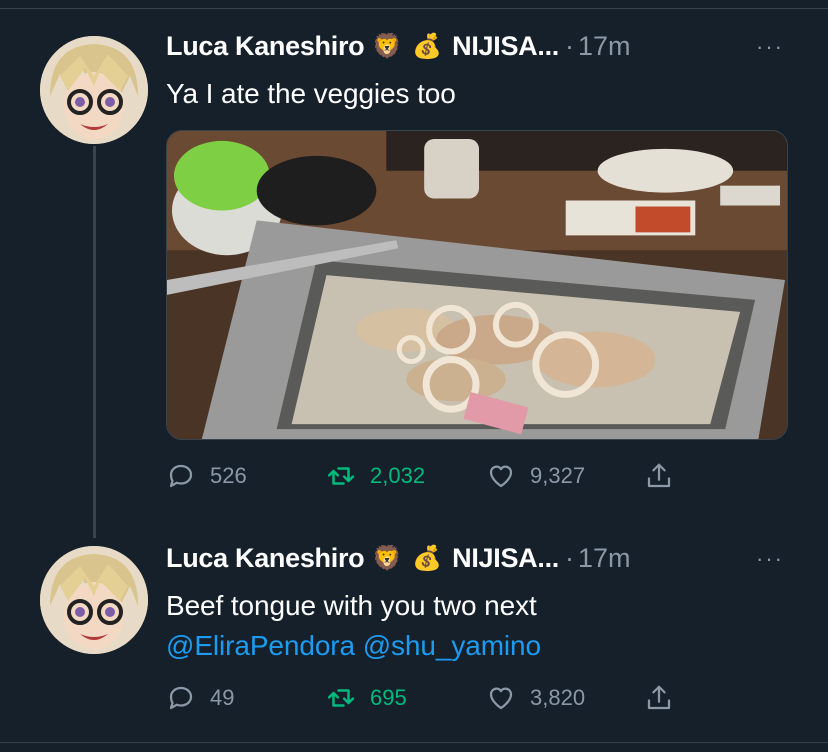 The width and height of the screenshot is (828, 752). Describe the element at coordinates (351, 605) in the screenshot. I see `tweet-text-line: Beef tongue with you two next` at that location.